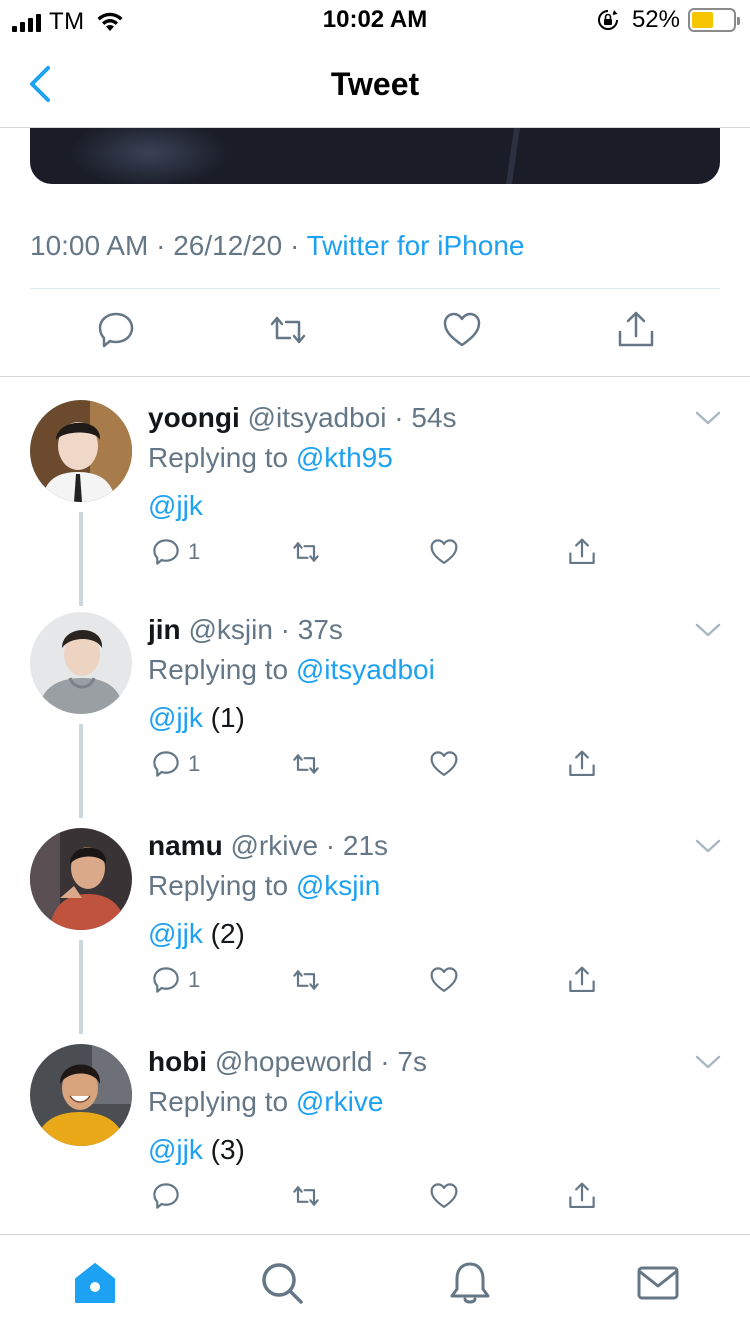 The height and width of the screenshot is (1334, 750). I want to click on display-name: namu, so click(185, 845).